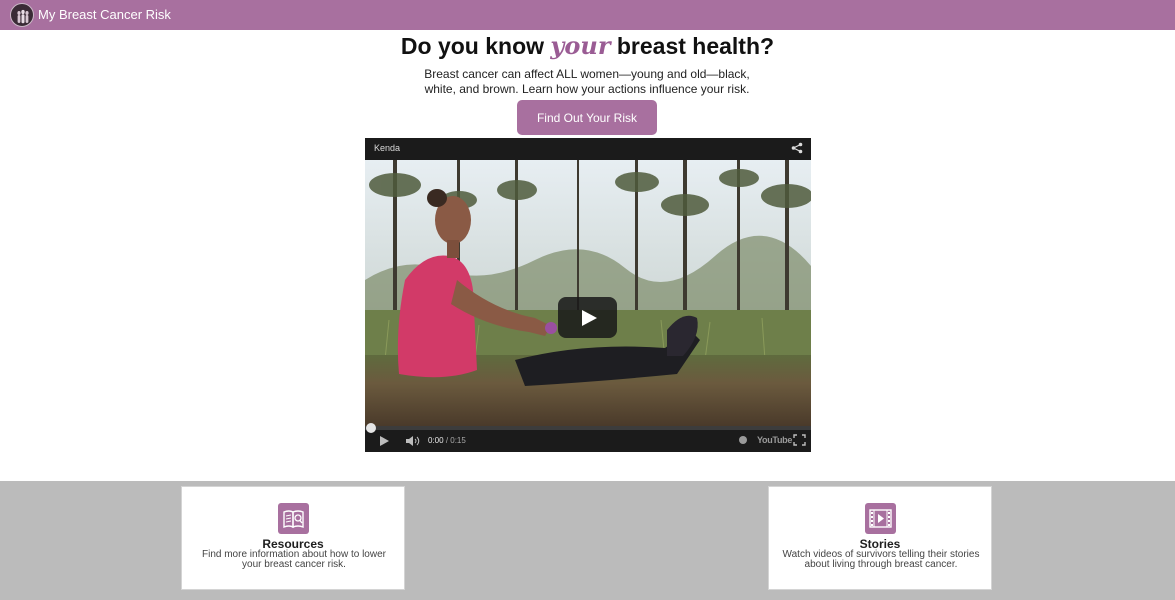  Describe the element at coordinates (587, 15) in the screenshot. I see `top-nav-bar: My Breast Cancer Risk` at that location.